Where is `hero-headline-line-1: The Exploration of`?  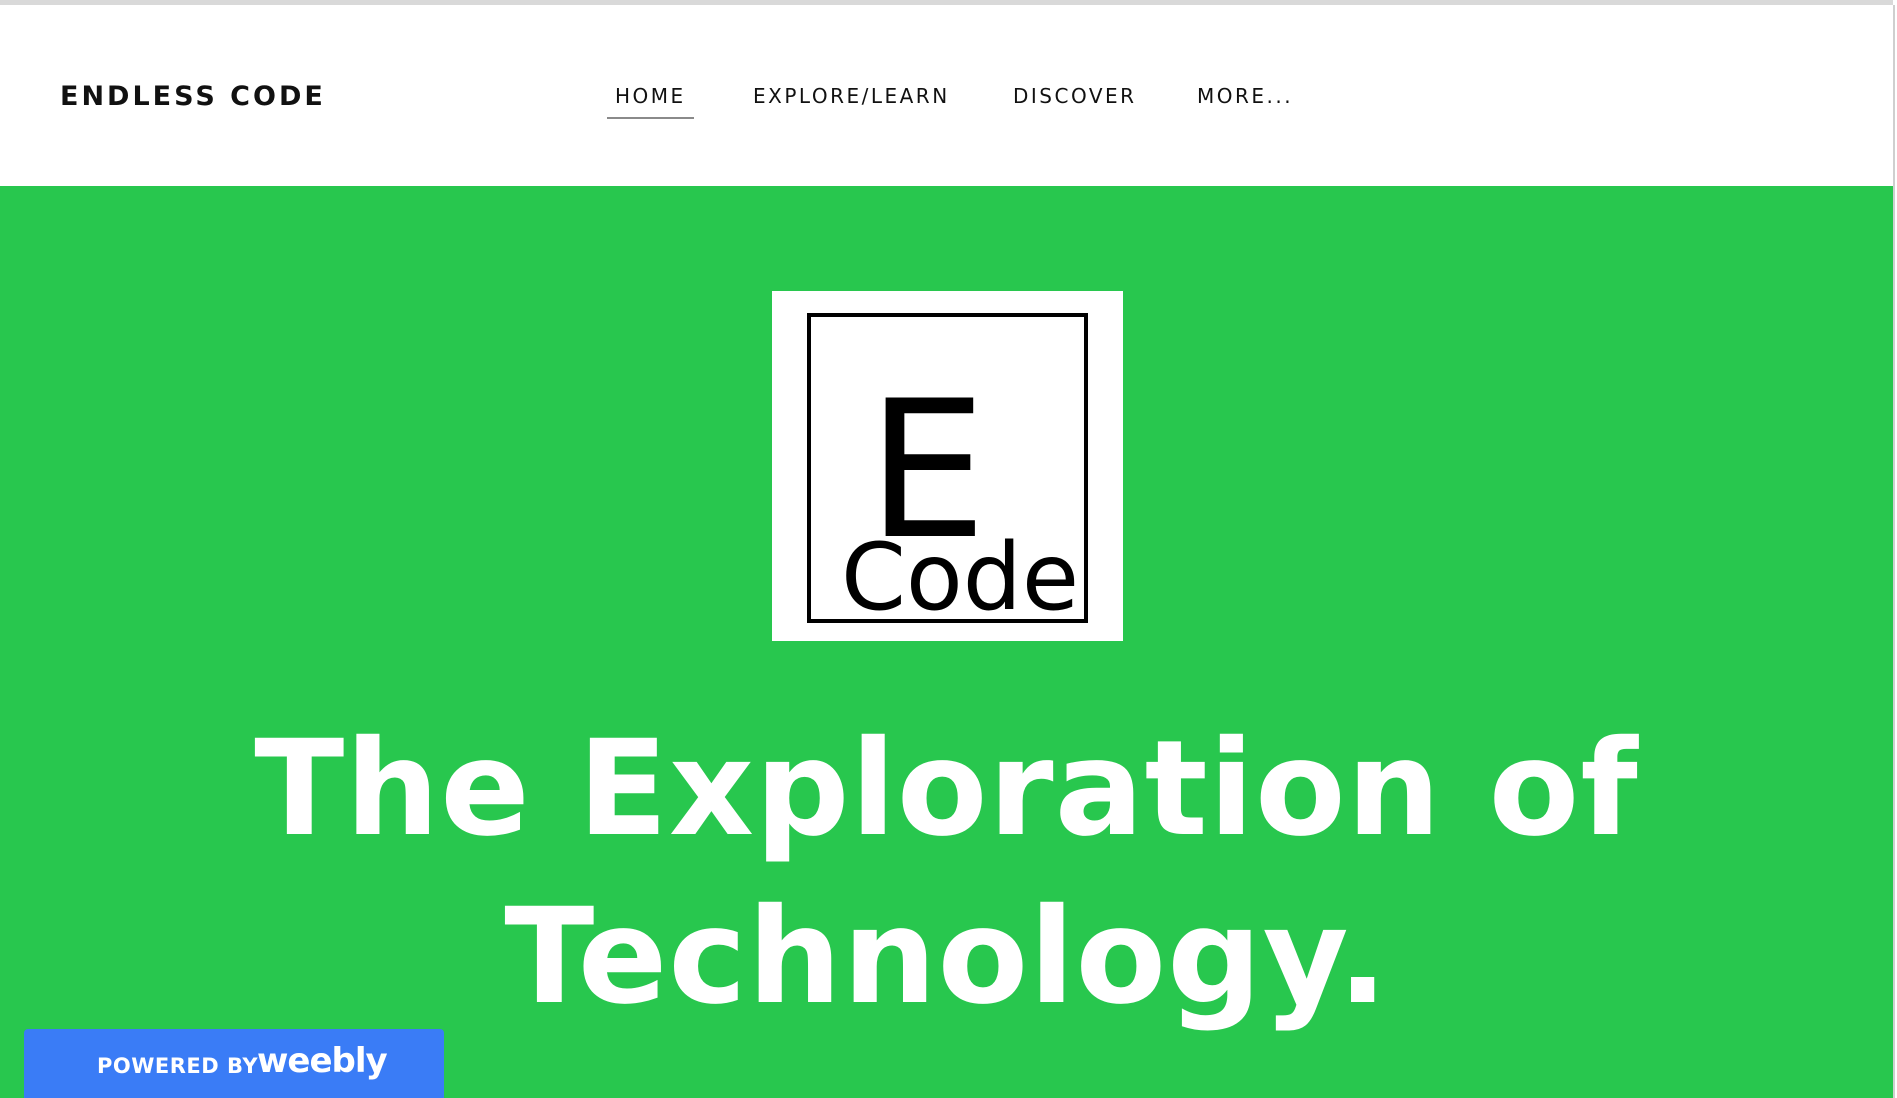 hero-headline-line-1: The Exploration of is located at coordinates (946, 789).